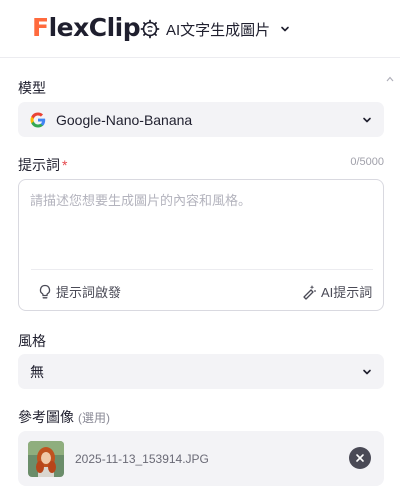  Describe the element at coordinates (32, 341) in the screenshot. I see `style-label: 風格` at that location.